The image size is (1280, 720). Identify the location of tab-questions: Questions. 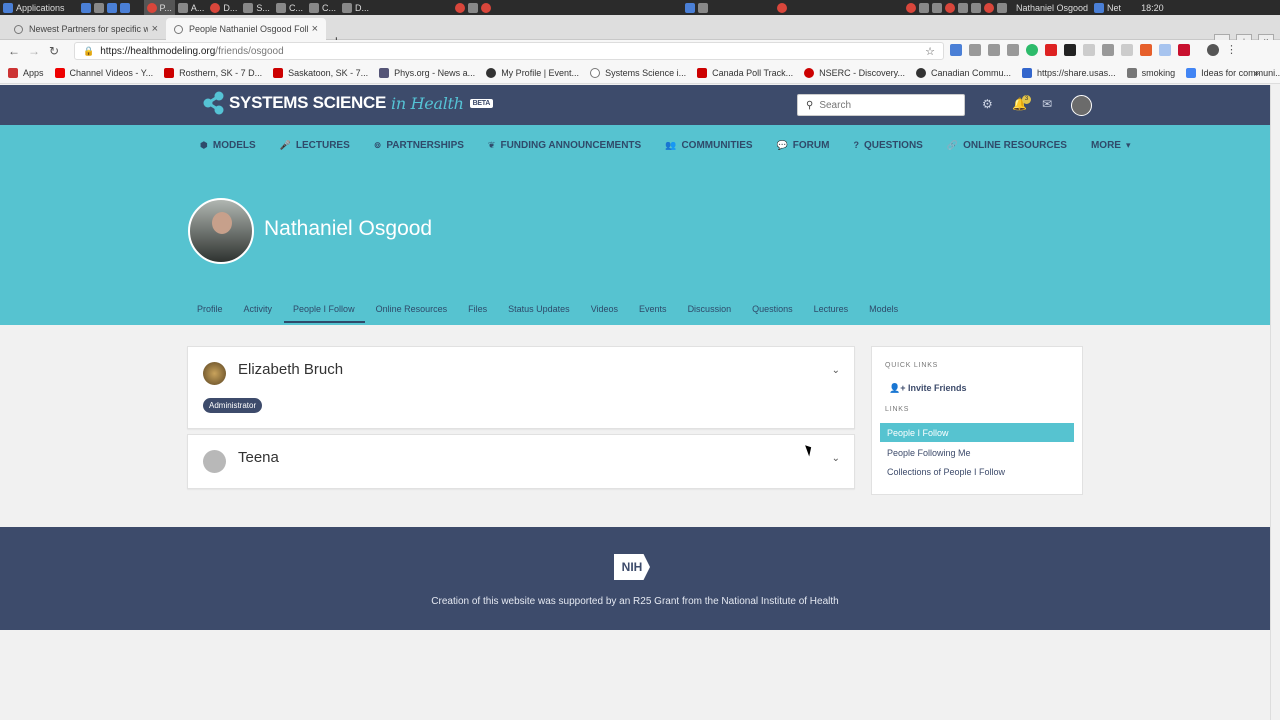
(772, 313).